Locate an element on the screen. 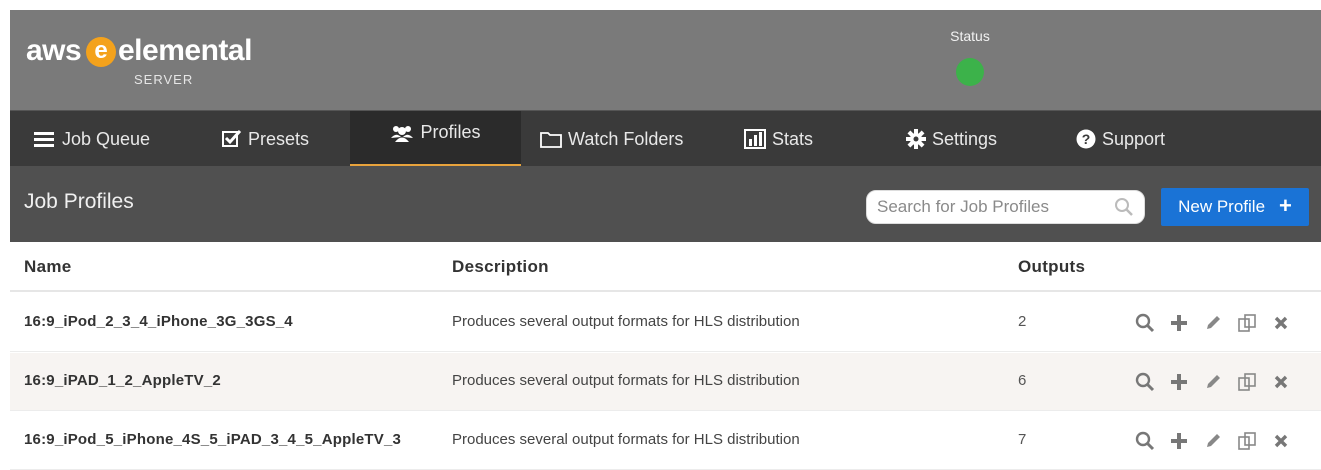 This screenshot has height=470, width=1321. aws-elemental-logo: aws e elemental SERVER is located at coordinates (156, 60).